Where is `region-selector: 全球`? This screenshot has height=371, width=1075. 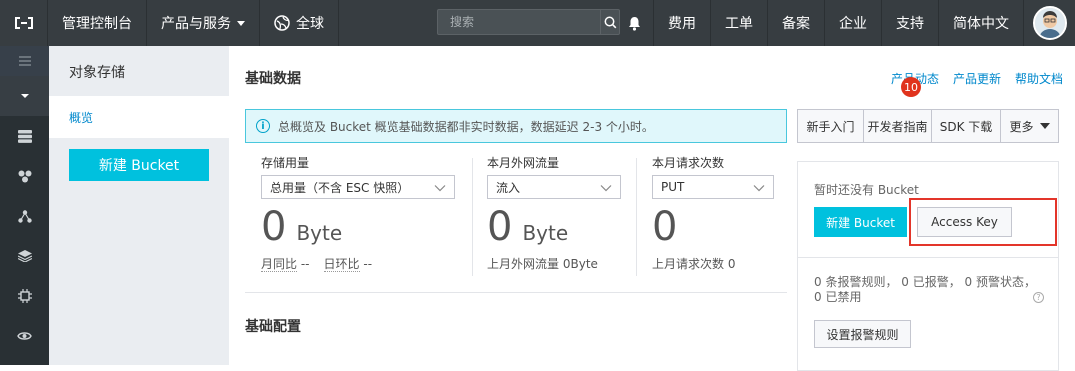
region-selector: 全球 is located at coordinates (299, 23).